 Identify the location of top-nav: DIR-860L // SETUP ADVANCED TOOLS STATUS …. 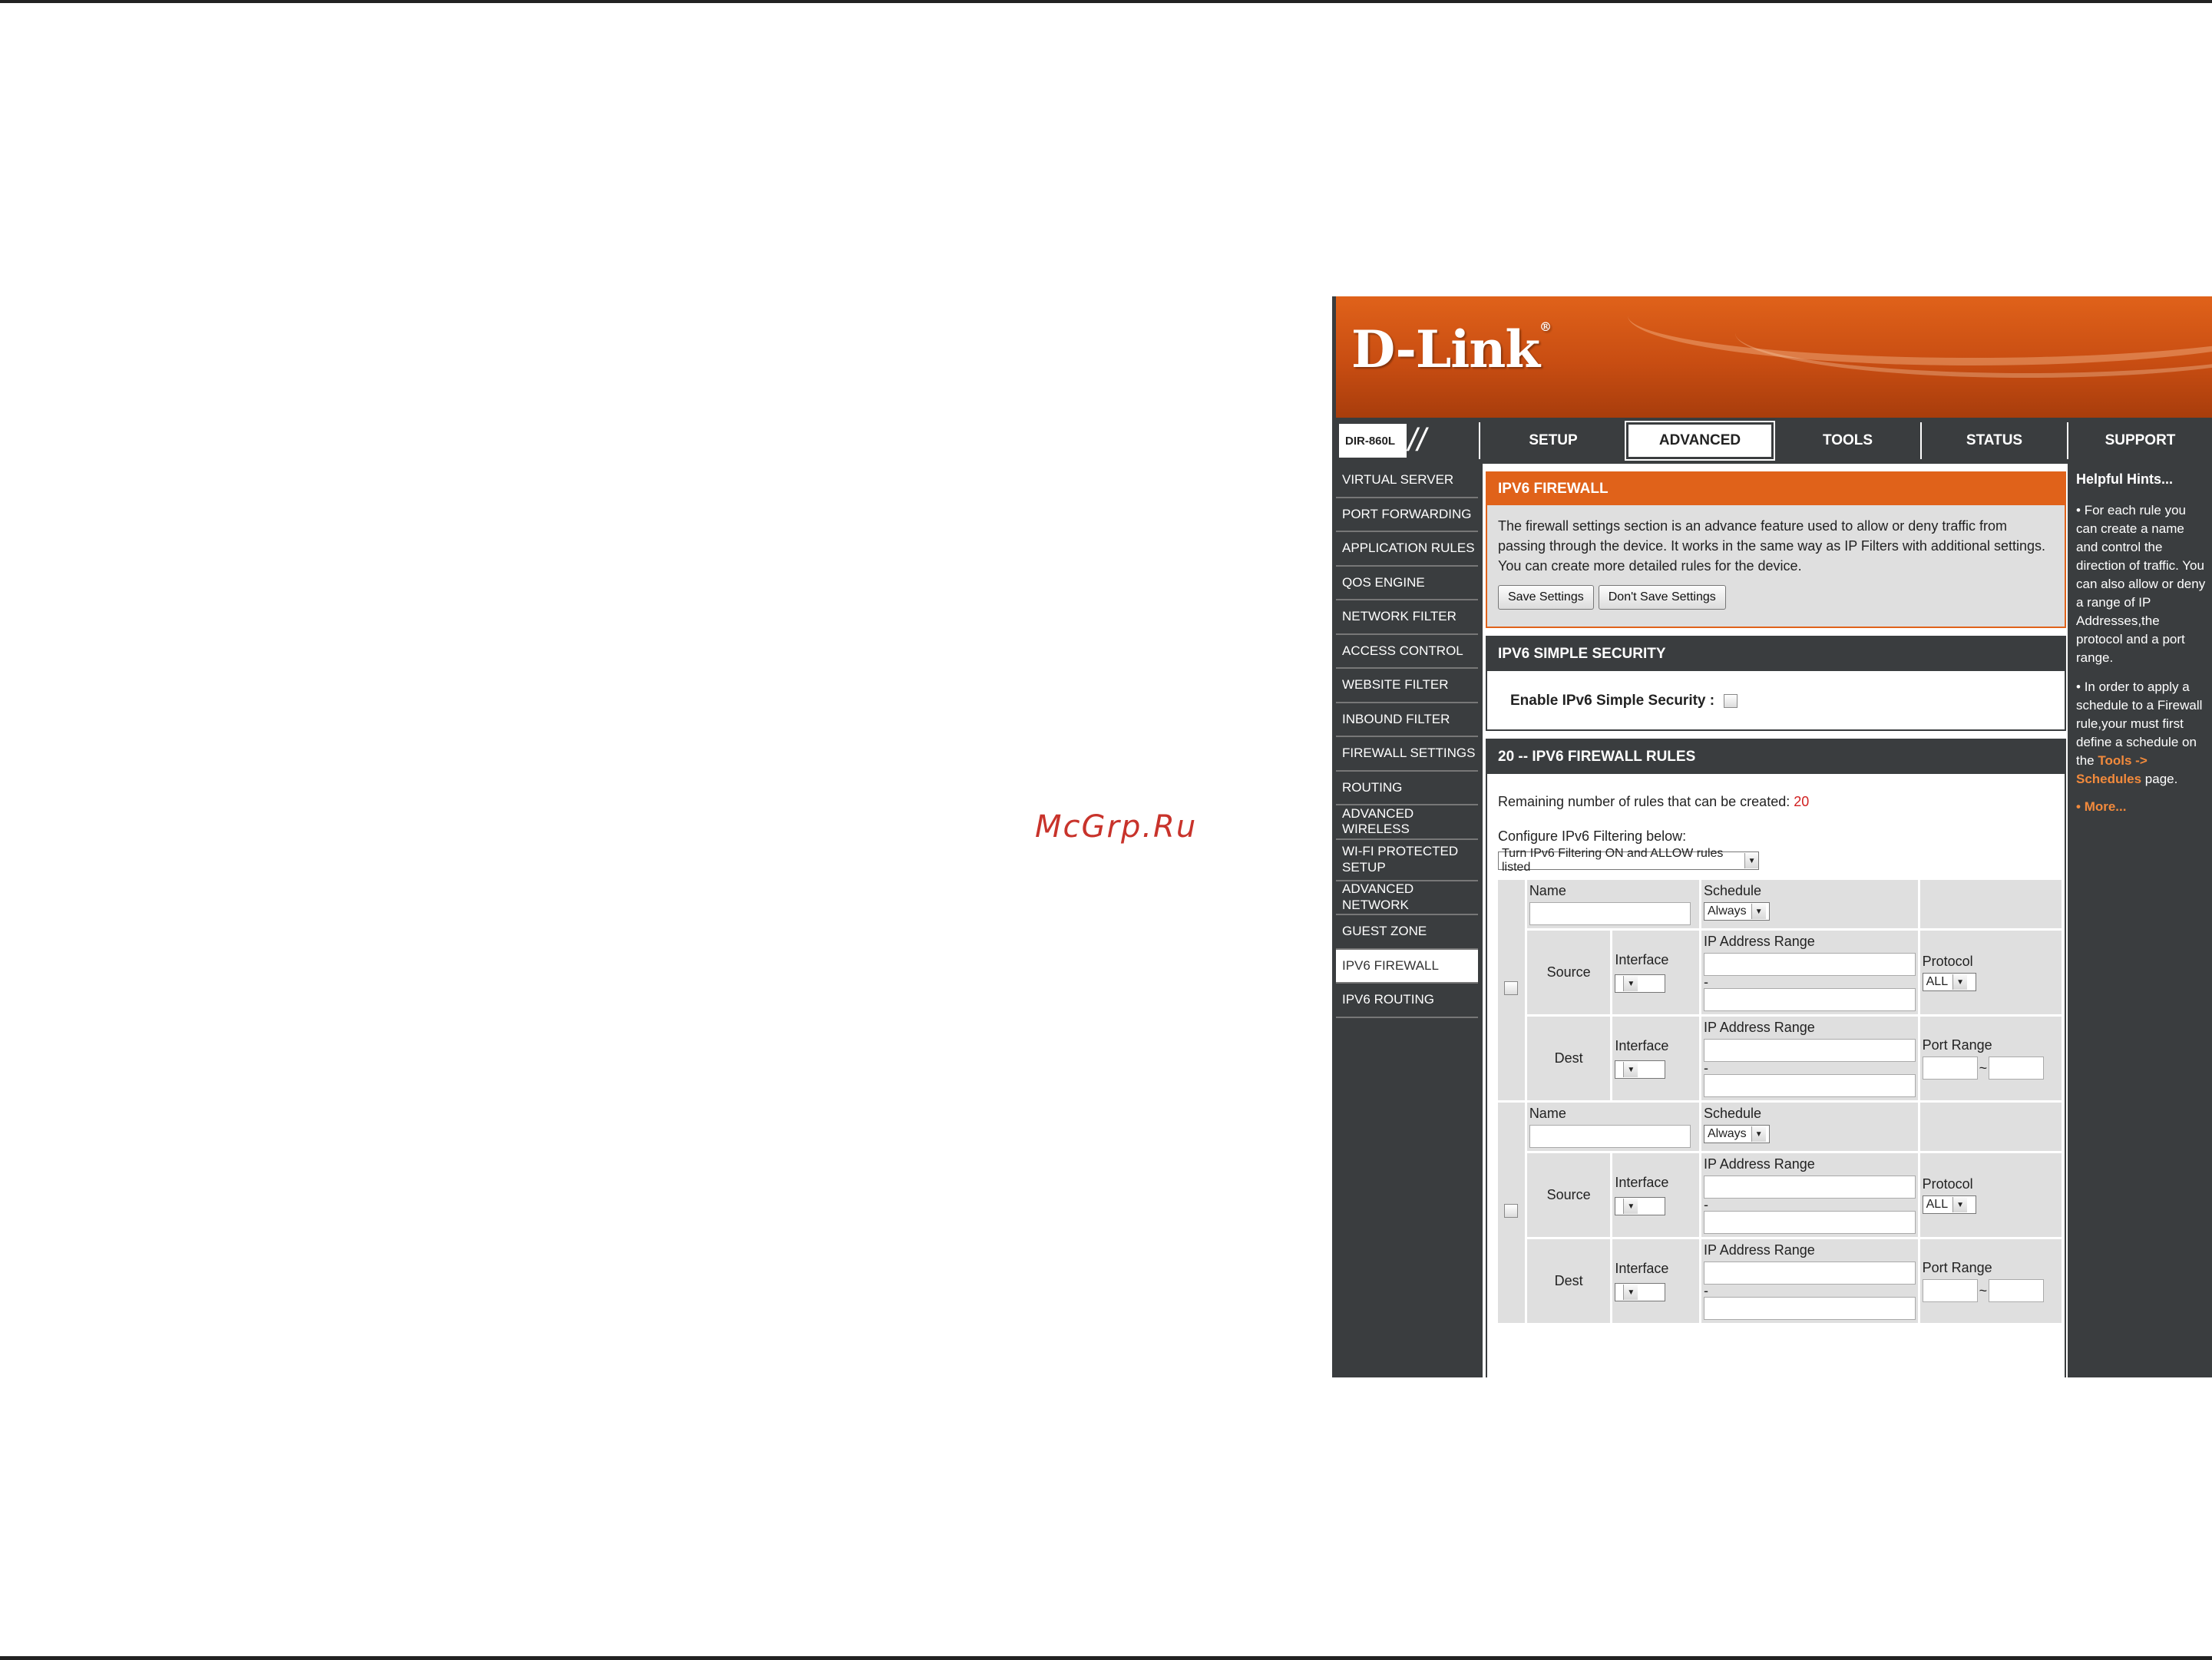
(1774, 440).